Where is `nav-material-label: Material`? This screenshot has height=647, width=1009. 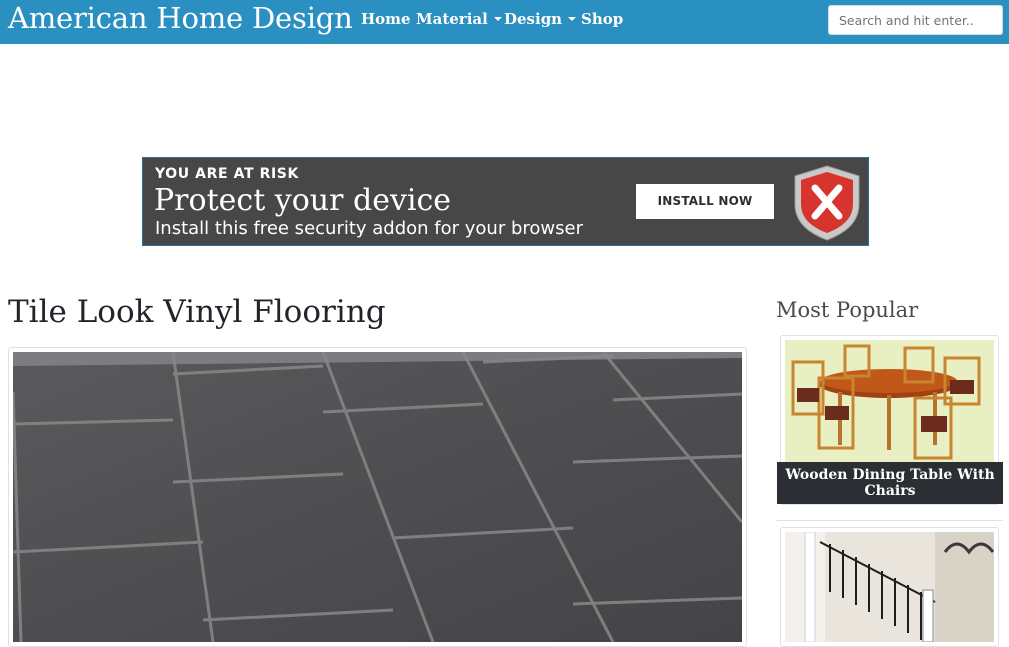
nav-material-label: Material is located at coordinates (452, 19).